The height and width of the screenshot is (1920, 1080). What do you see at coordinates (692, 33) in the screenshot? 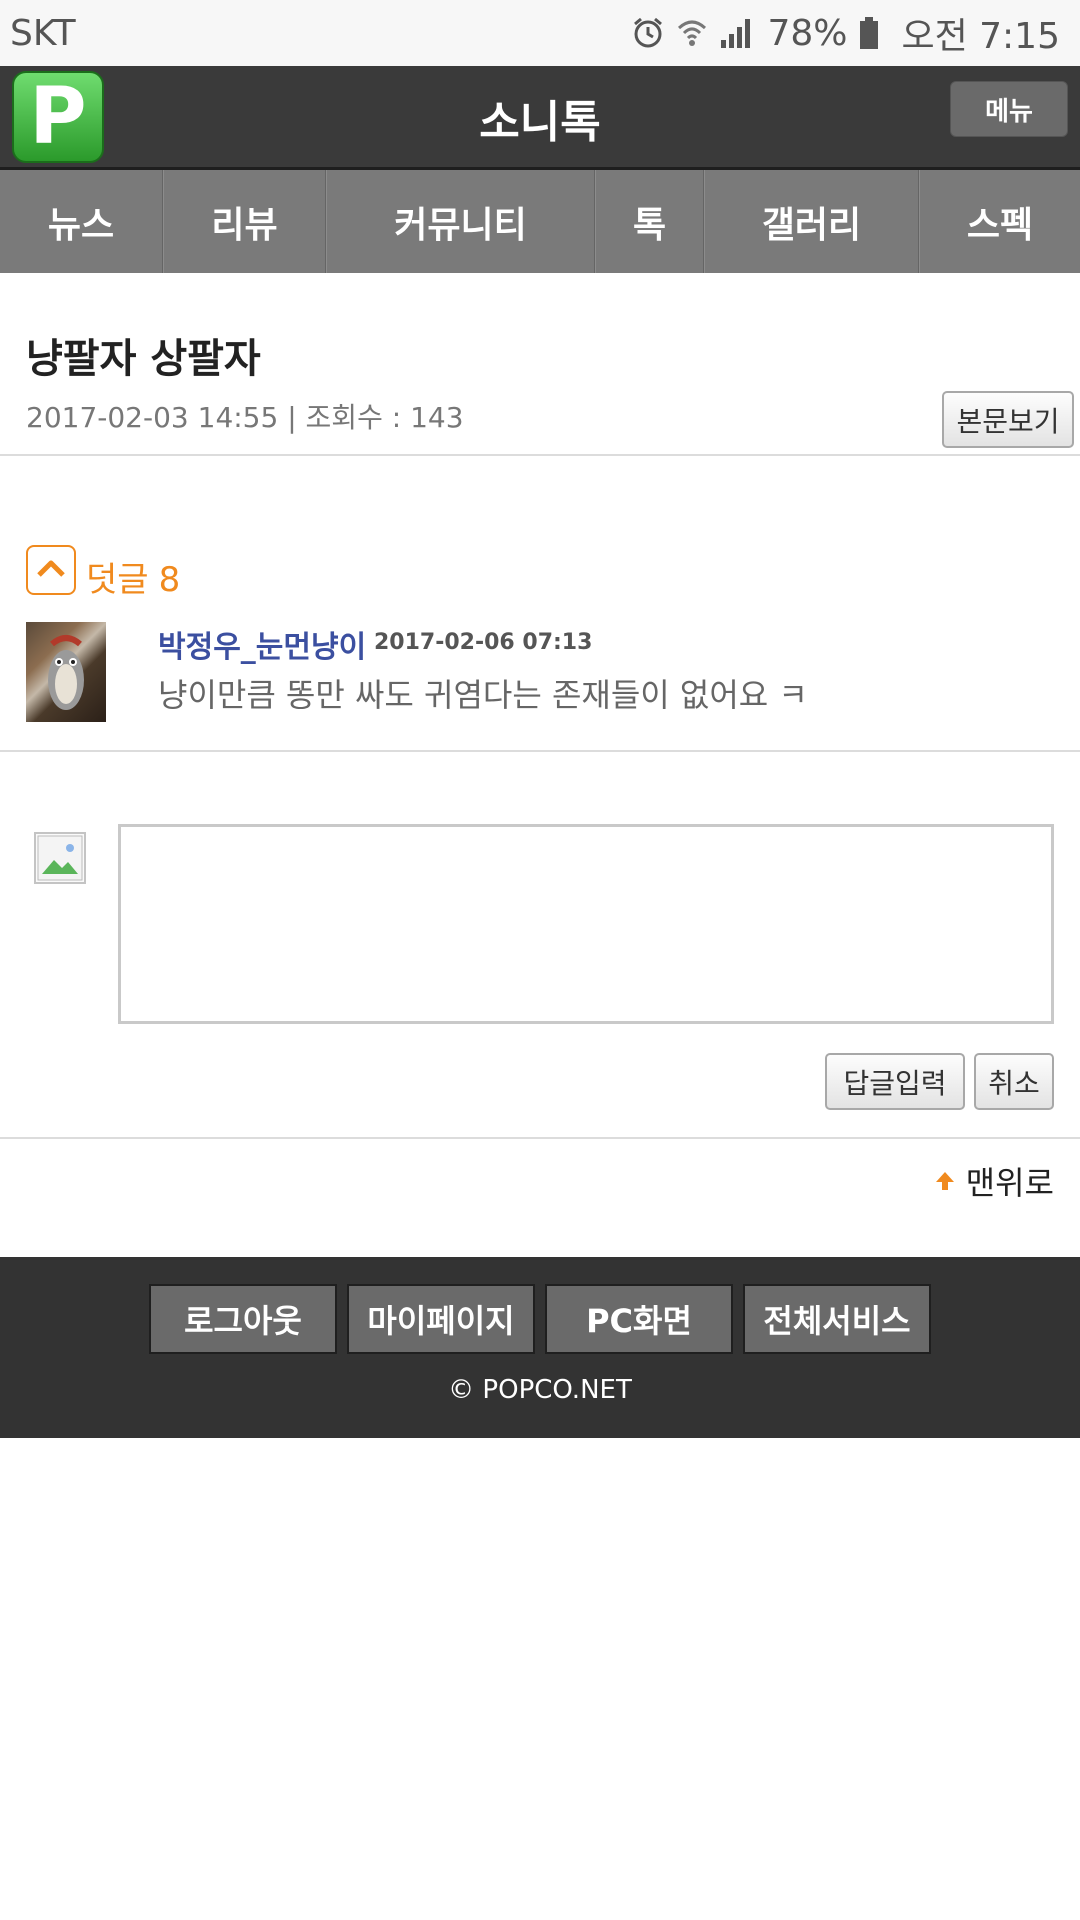
I see `wifi-icon` at bounding box center [692, 33].